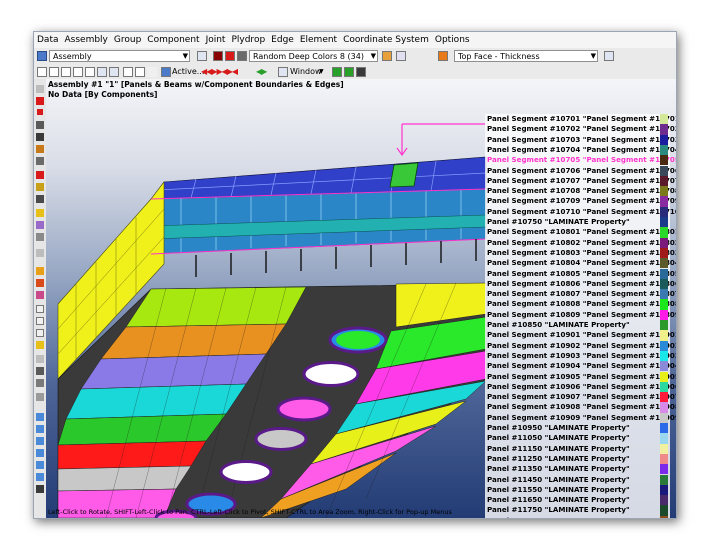 The height and width of the screenshot is (546, 708). I want to click on ply-stack-alt-icon, so click(40, 283).